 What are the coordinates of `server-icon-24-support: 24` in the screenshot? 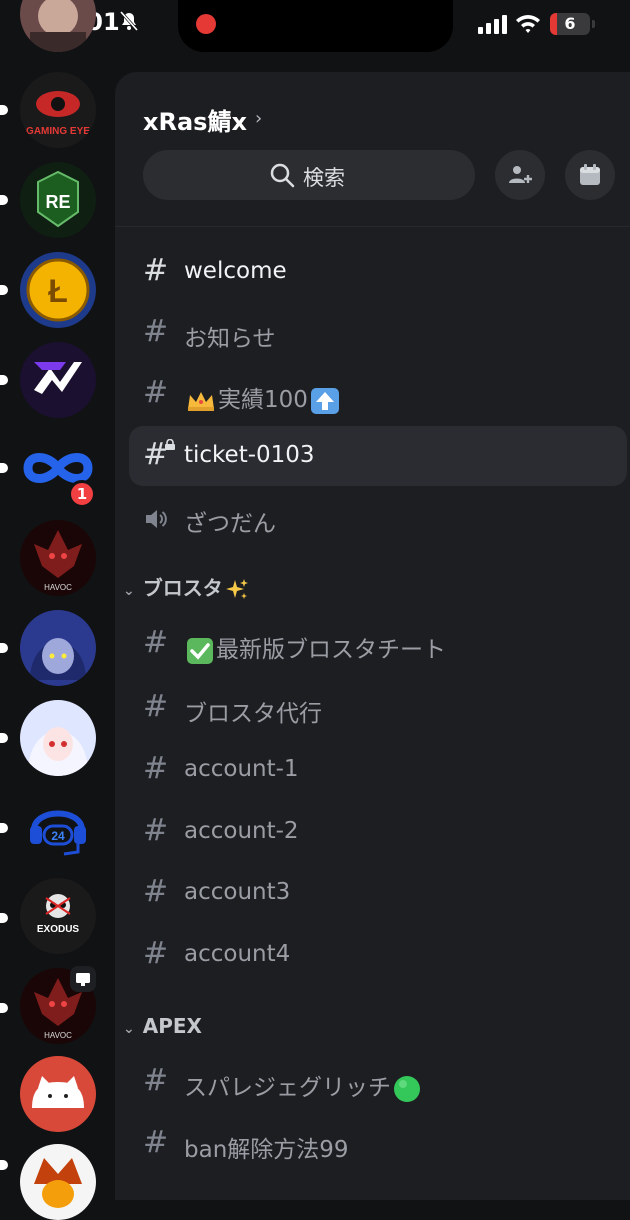 It's located at (58, 828).